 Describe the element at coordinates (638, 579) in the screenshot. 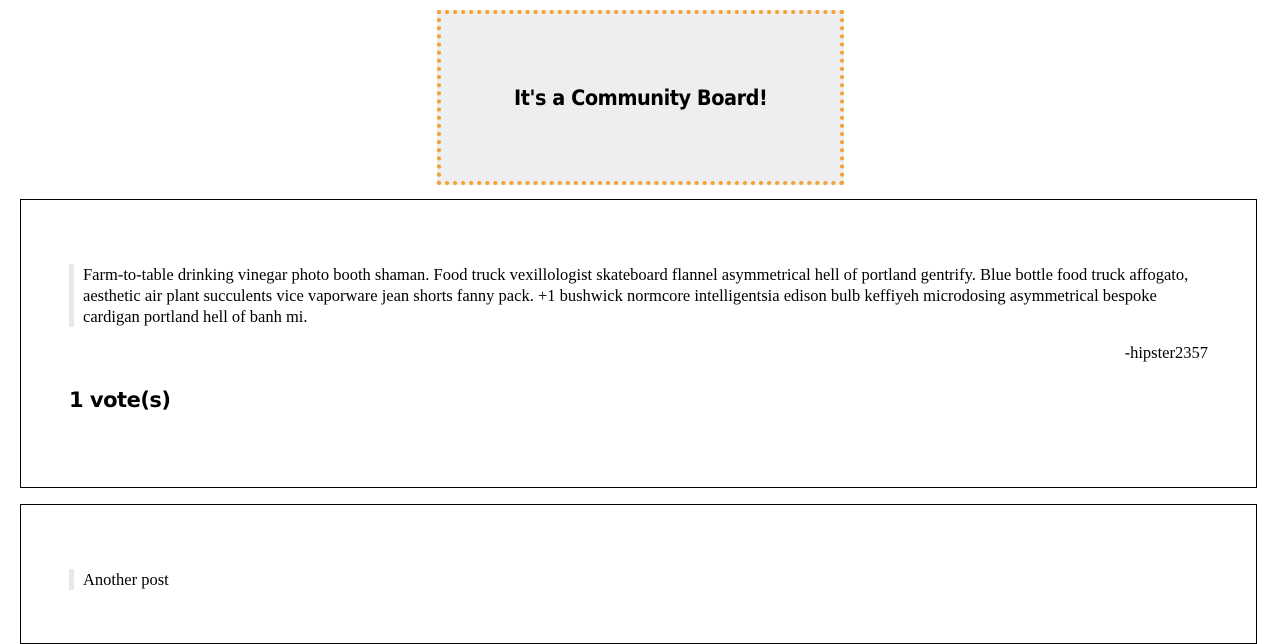

I see `post-body: Another post` at that location.